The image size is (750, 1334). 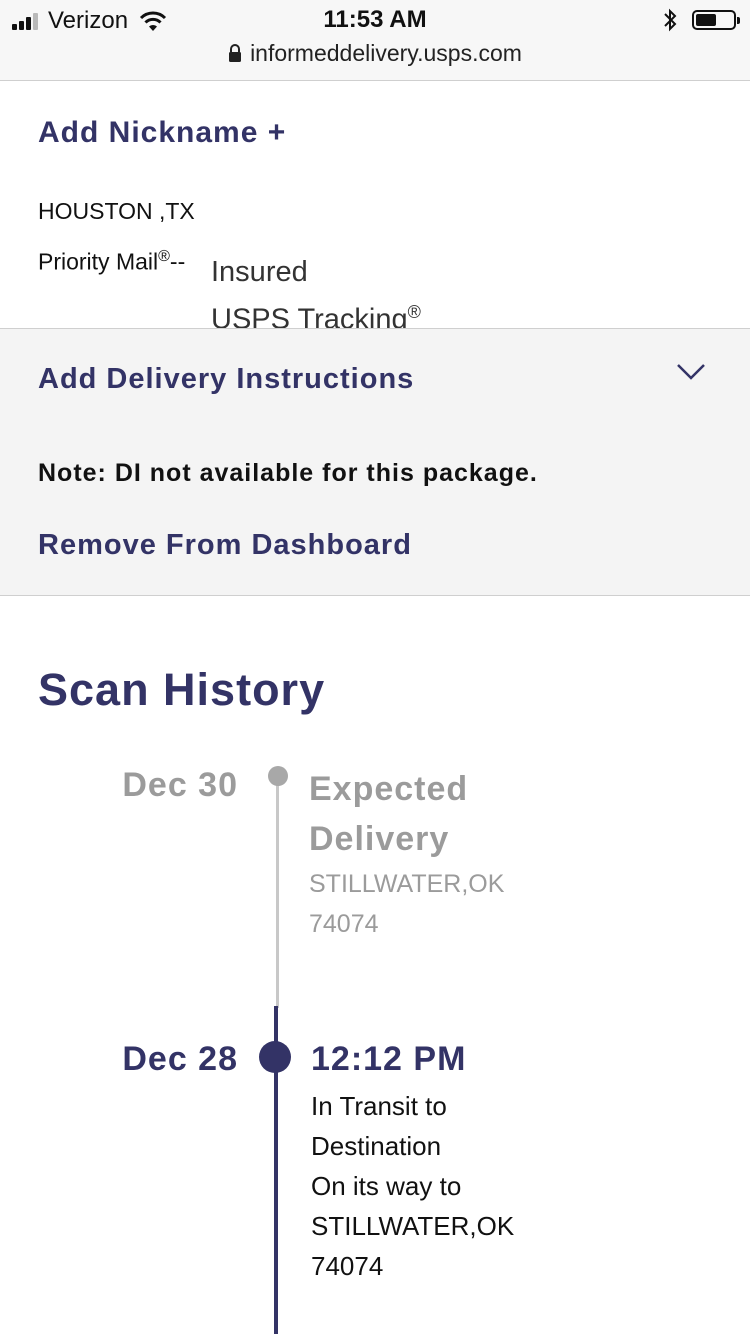 I want to click on timeline-dot-expected, so click(x=278, y=776).